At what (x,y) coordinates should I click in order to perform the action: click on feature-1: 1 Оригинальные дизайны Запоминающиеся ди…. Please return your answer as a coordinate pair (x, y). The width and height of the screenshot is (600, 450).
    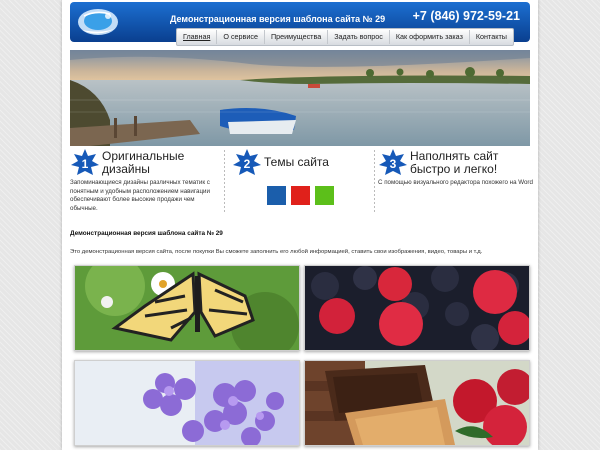
    Looking at the image, I should click on (145, 181).